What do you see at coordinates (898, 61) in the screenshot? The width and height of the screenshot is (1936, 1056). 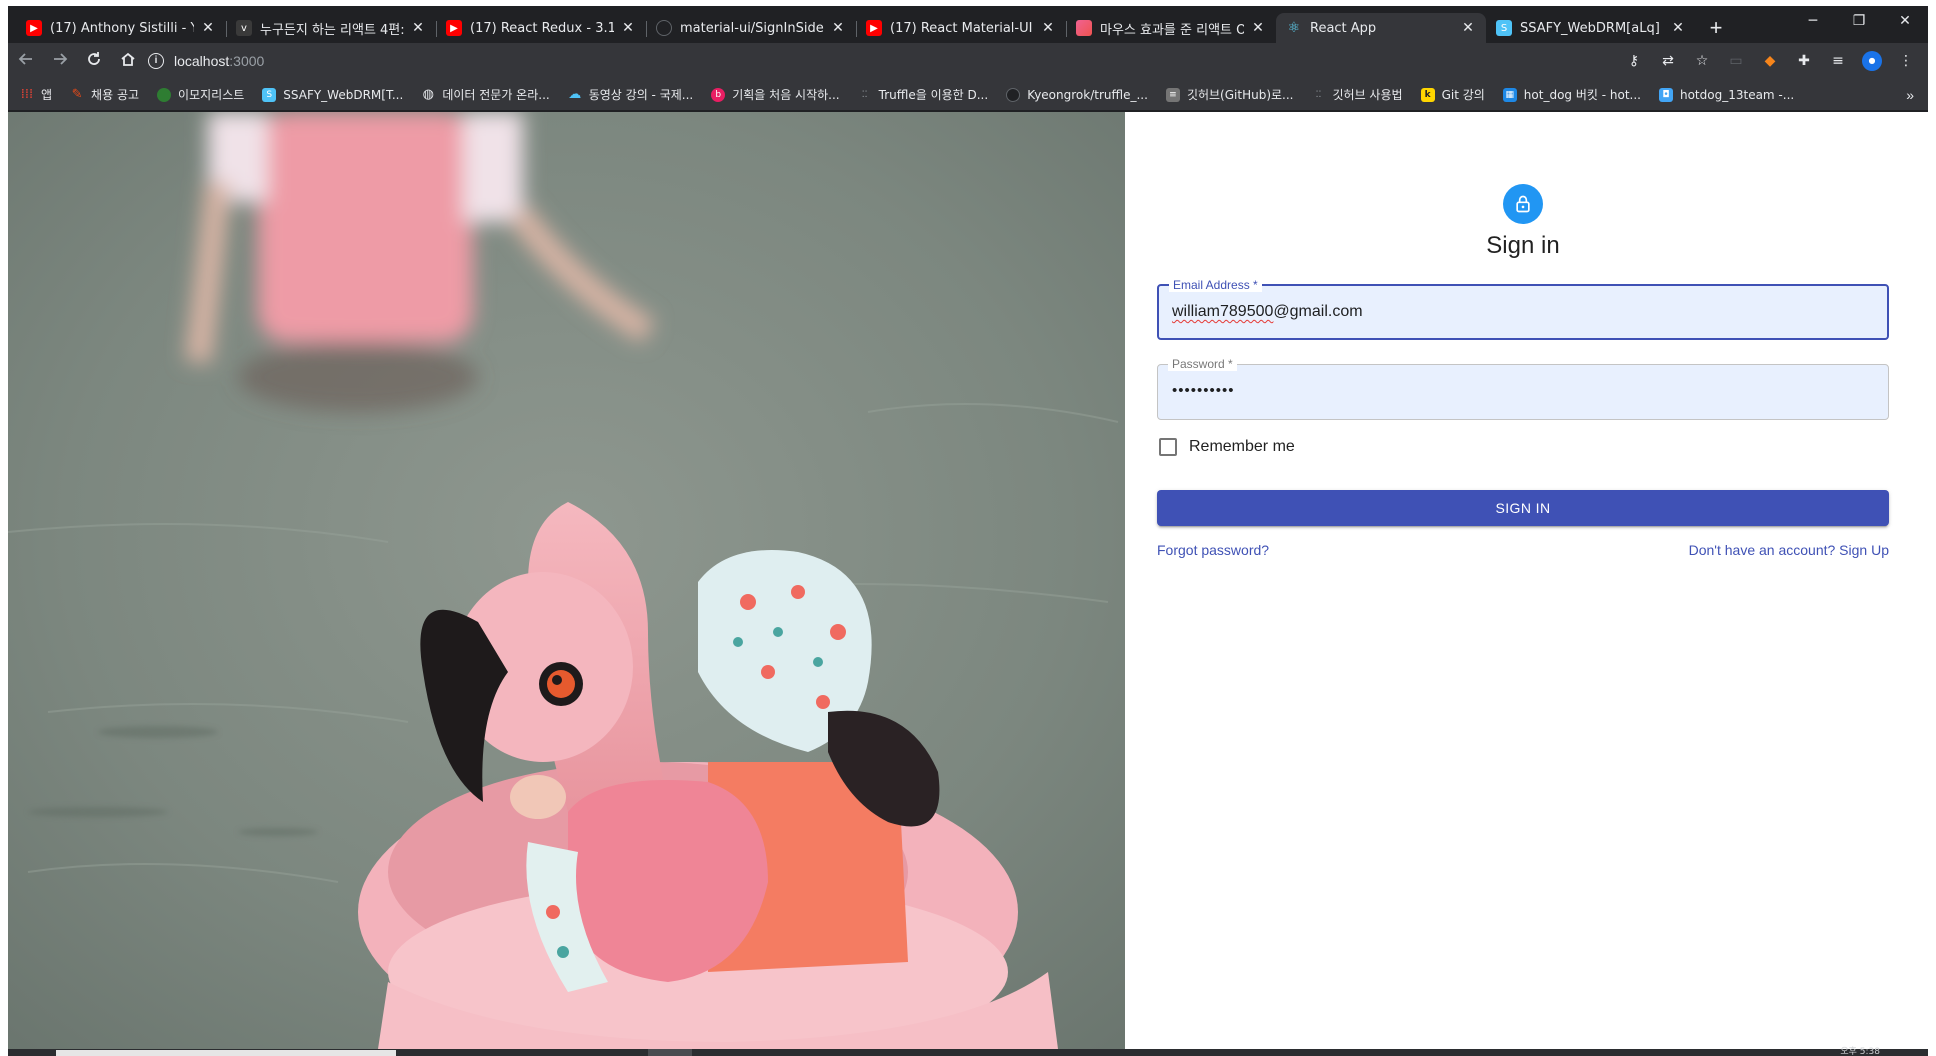 I see `address-bar: i localhost:3000` at bounding box center [898, 61].